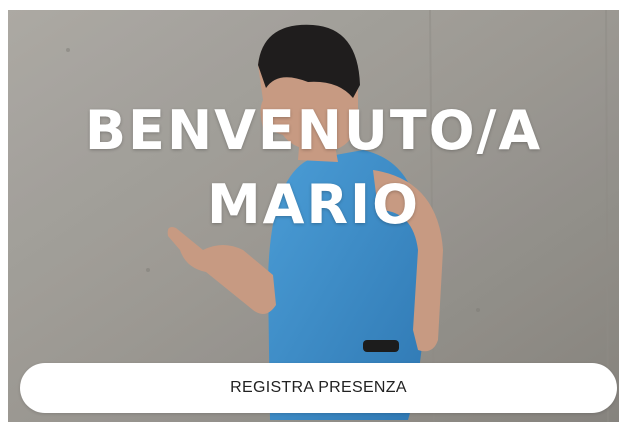  What do you see at coordinates (313, 204) in the screenshot?
I see `user-name: MARIO` at bounding box center [313, 204].